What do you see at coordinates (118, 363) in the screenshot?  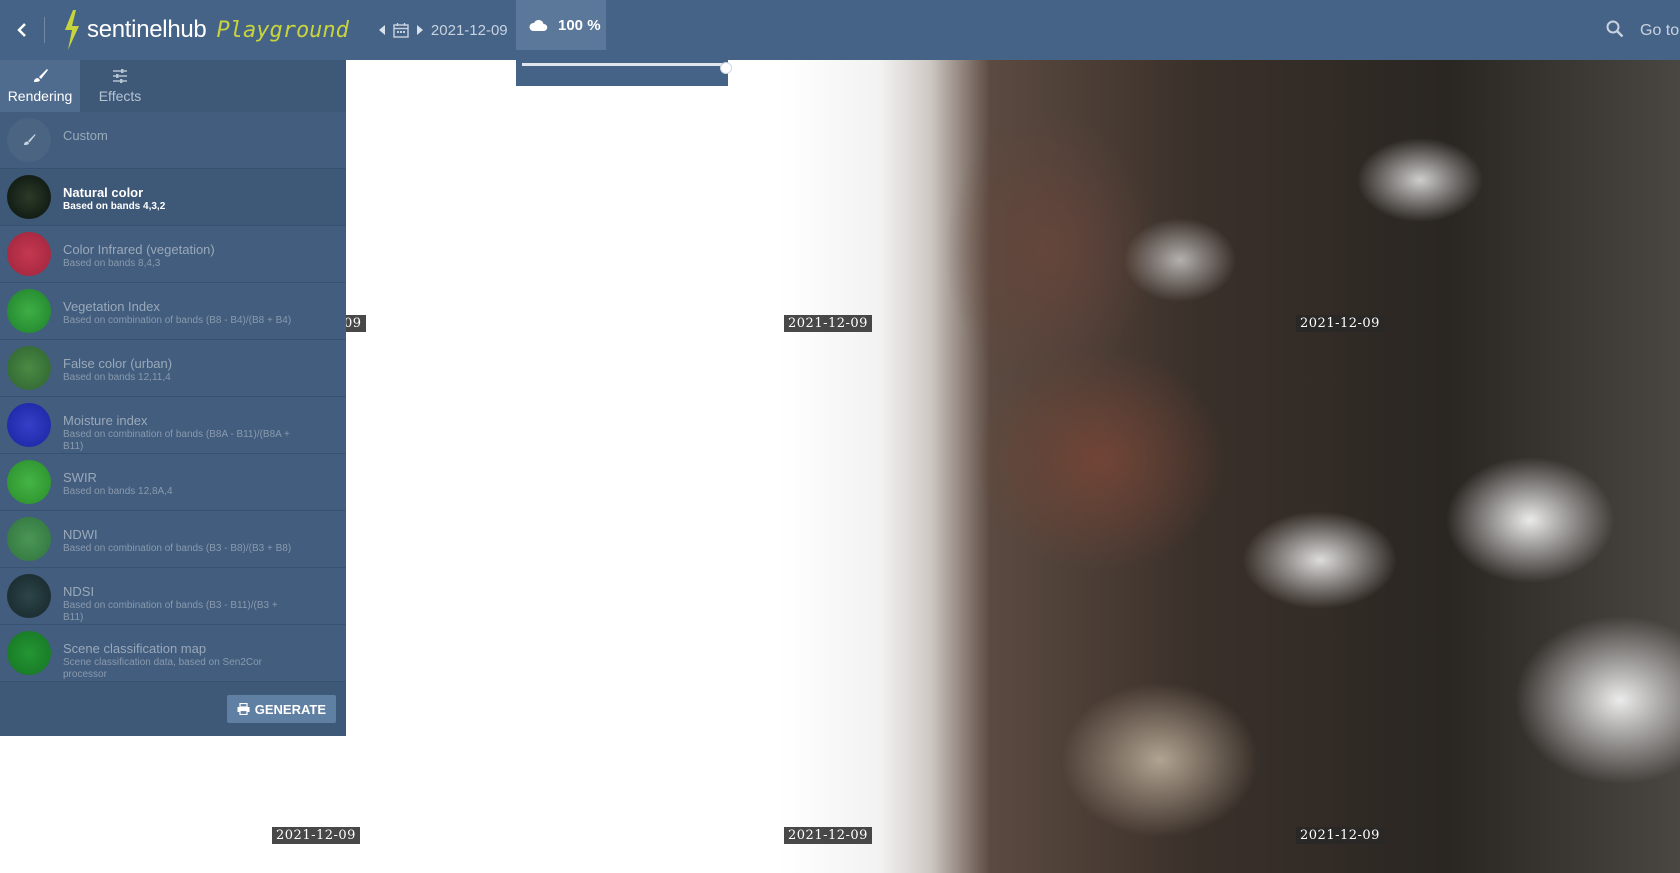 I see `layer-title: False color (urban)` at bounding box center [118, 363].